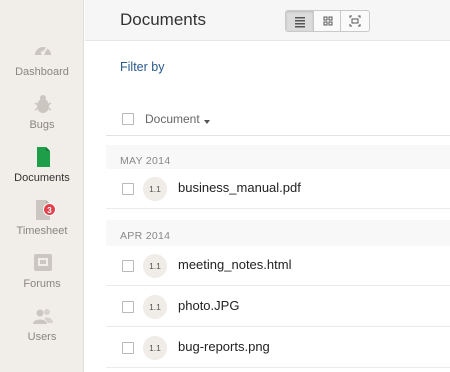  What do you see at coordinates (42, 115) in the screenshot?
I see `sidebar-item-bugs: Bugs` at bounding box center [42, 115].